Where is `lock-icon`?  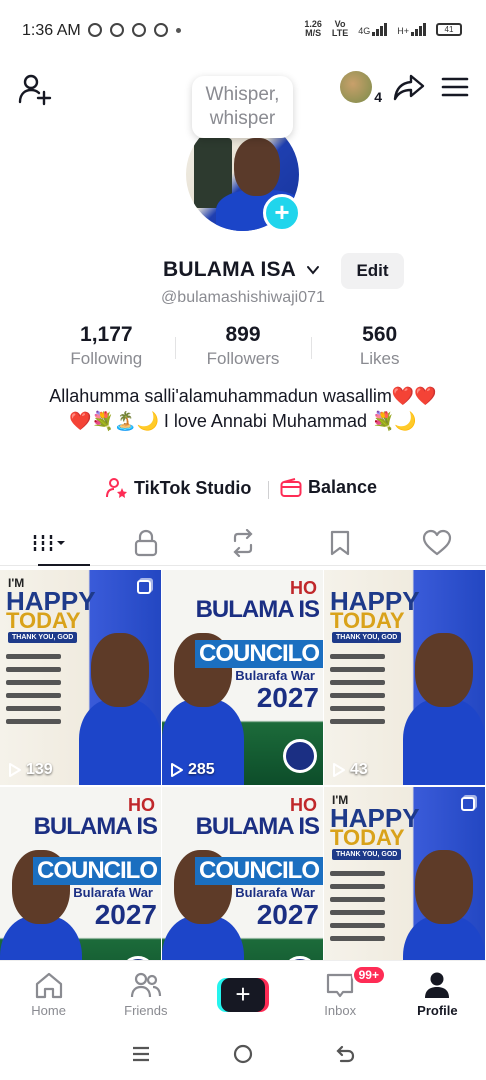 lock-icon is located at coordinates (145, 542).